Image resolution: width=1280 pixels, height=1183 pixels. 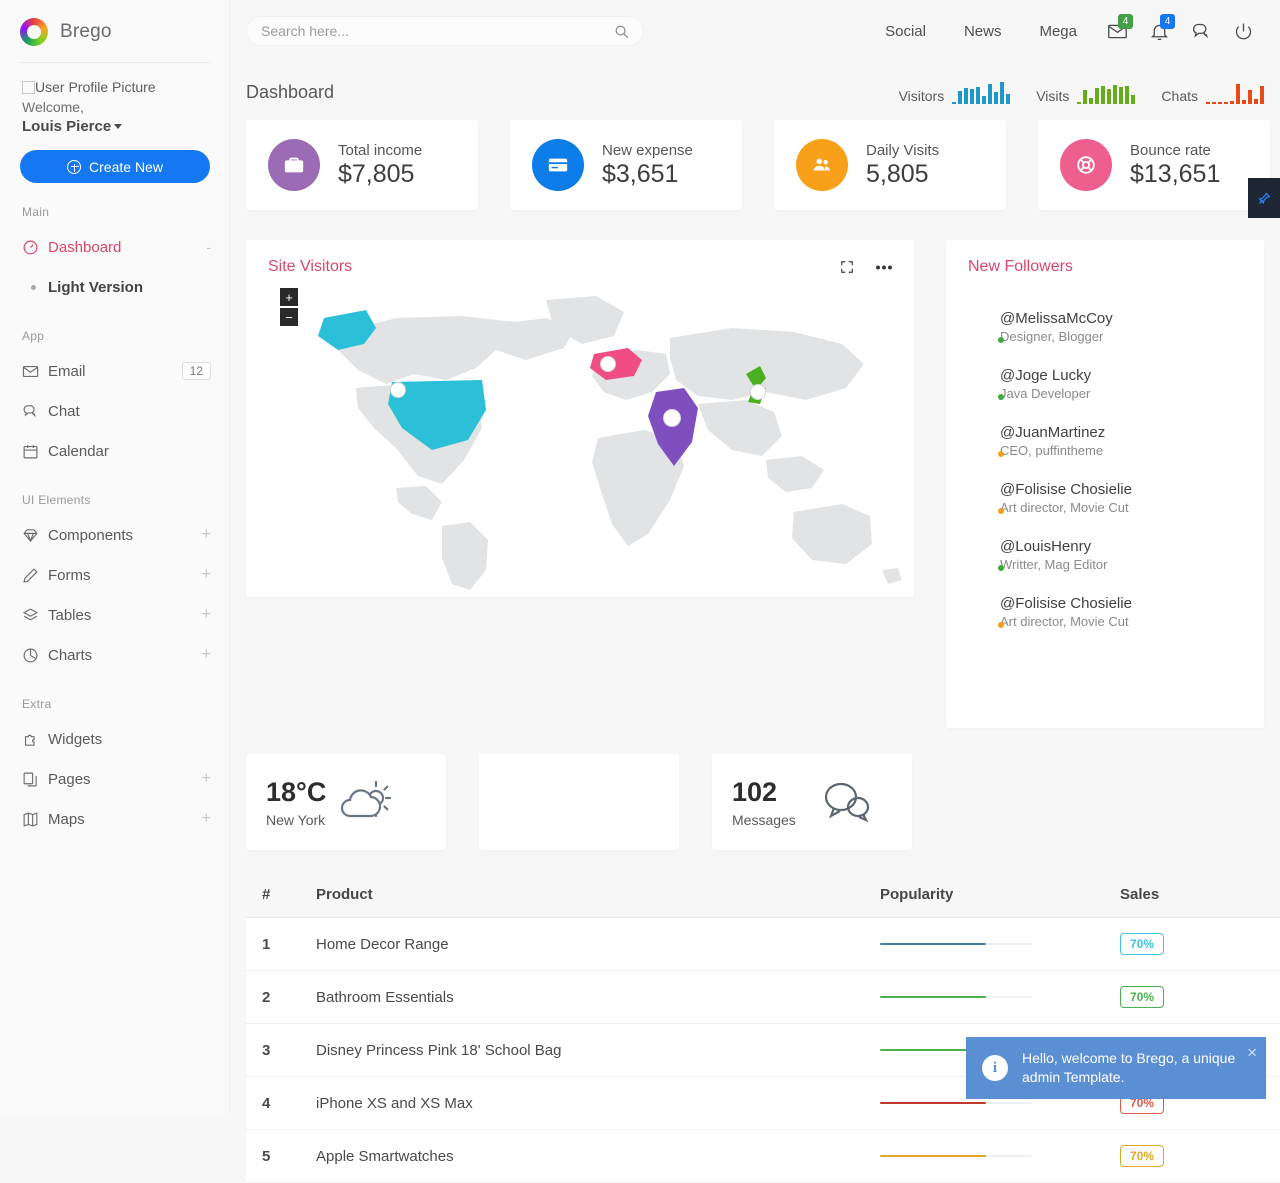 I want to click on pin-toggle-button, so click(x=1264, y=198).